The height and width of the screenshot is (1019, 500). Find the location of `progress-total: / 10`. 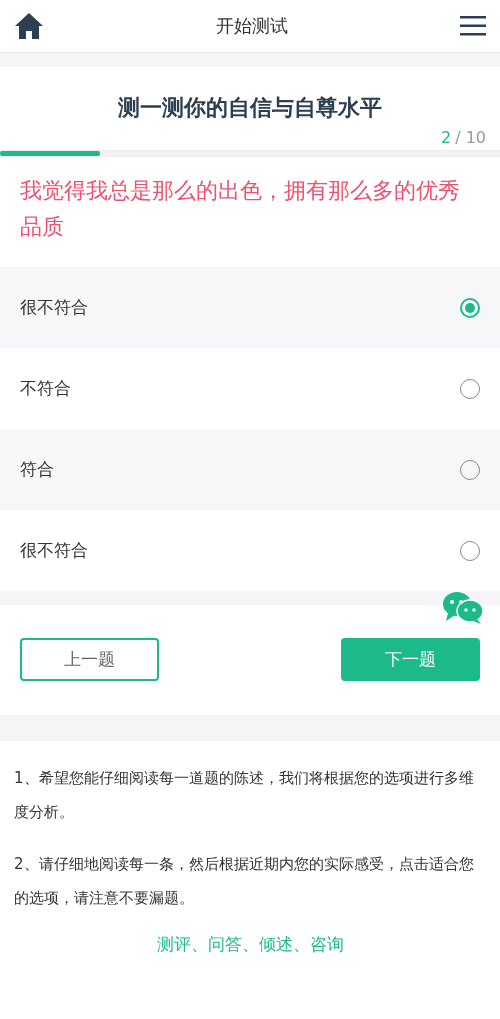

progress-total: / 10 is located at coordinates (470, 137).